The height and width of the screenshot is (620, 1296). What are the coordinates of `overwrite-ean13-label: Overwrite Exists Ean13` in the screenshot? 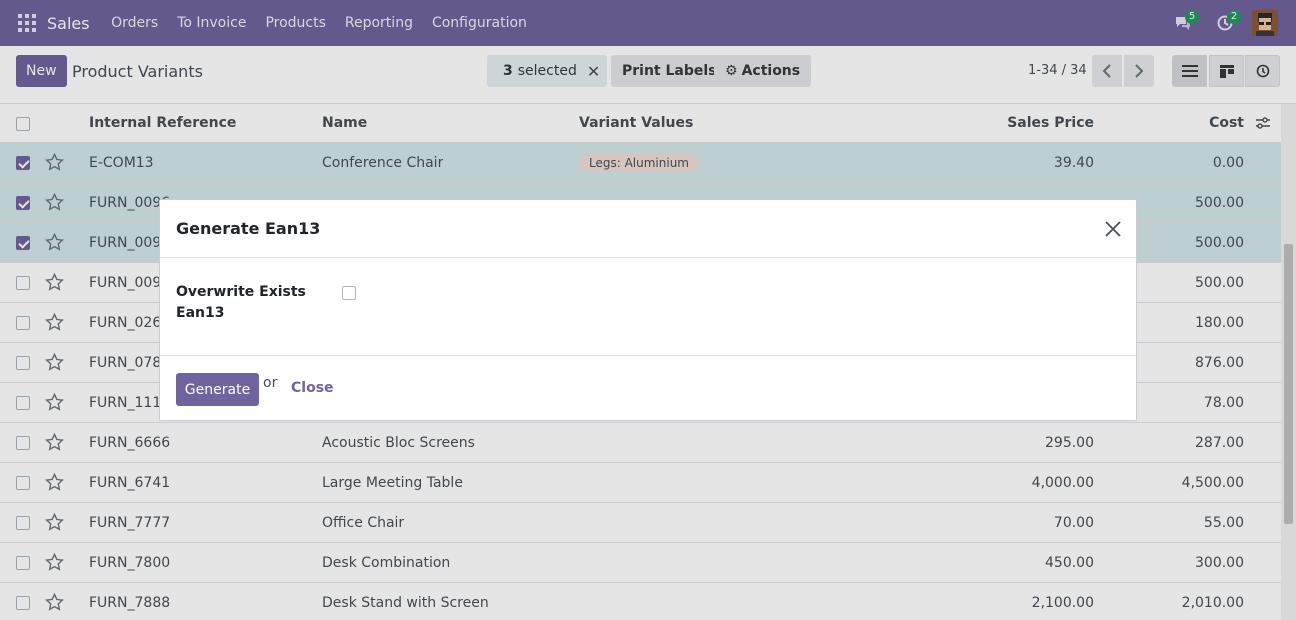 It's located at (241, 302).